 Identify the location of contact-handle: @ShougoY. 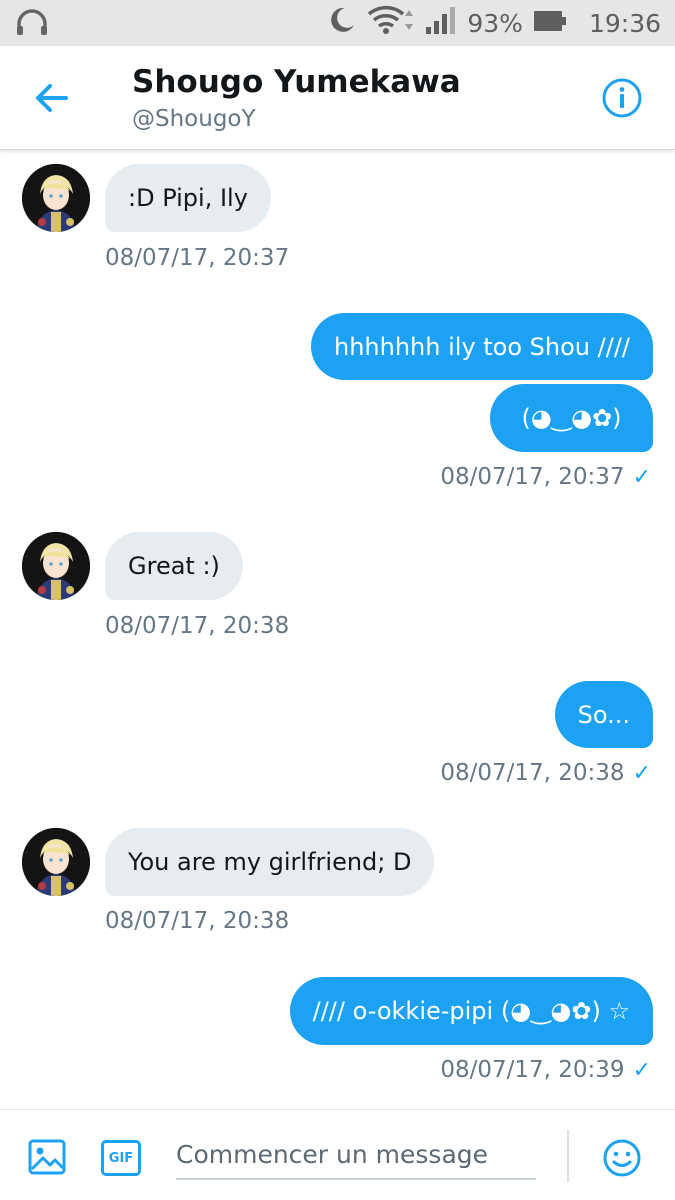
(194, 119).